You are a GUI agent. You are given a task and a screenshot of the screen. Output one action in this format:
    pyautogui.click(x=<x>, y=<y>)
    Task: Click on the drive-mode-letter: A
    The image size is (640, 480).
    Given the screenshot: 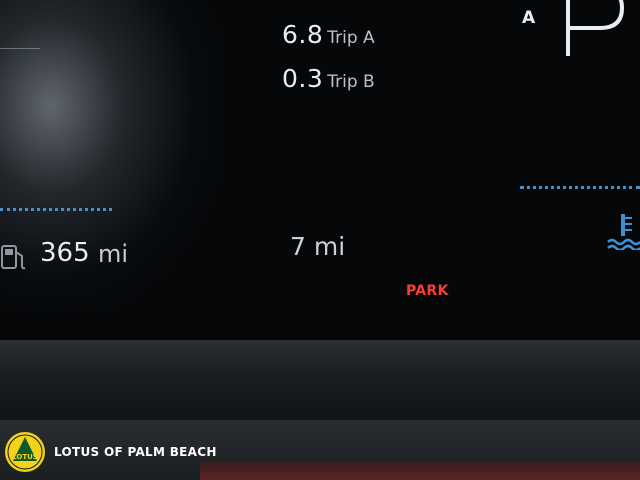 What is the action you would take?
    pyautogui.click(x=529, y=18)
    